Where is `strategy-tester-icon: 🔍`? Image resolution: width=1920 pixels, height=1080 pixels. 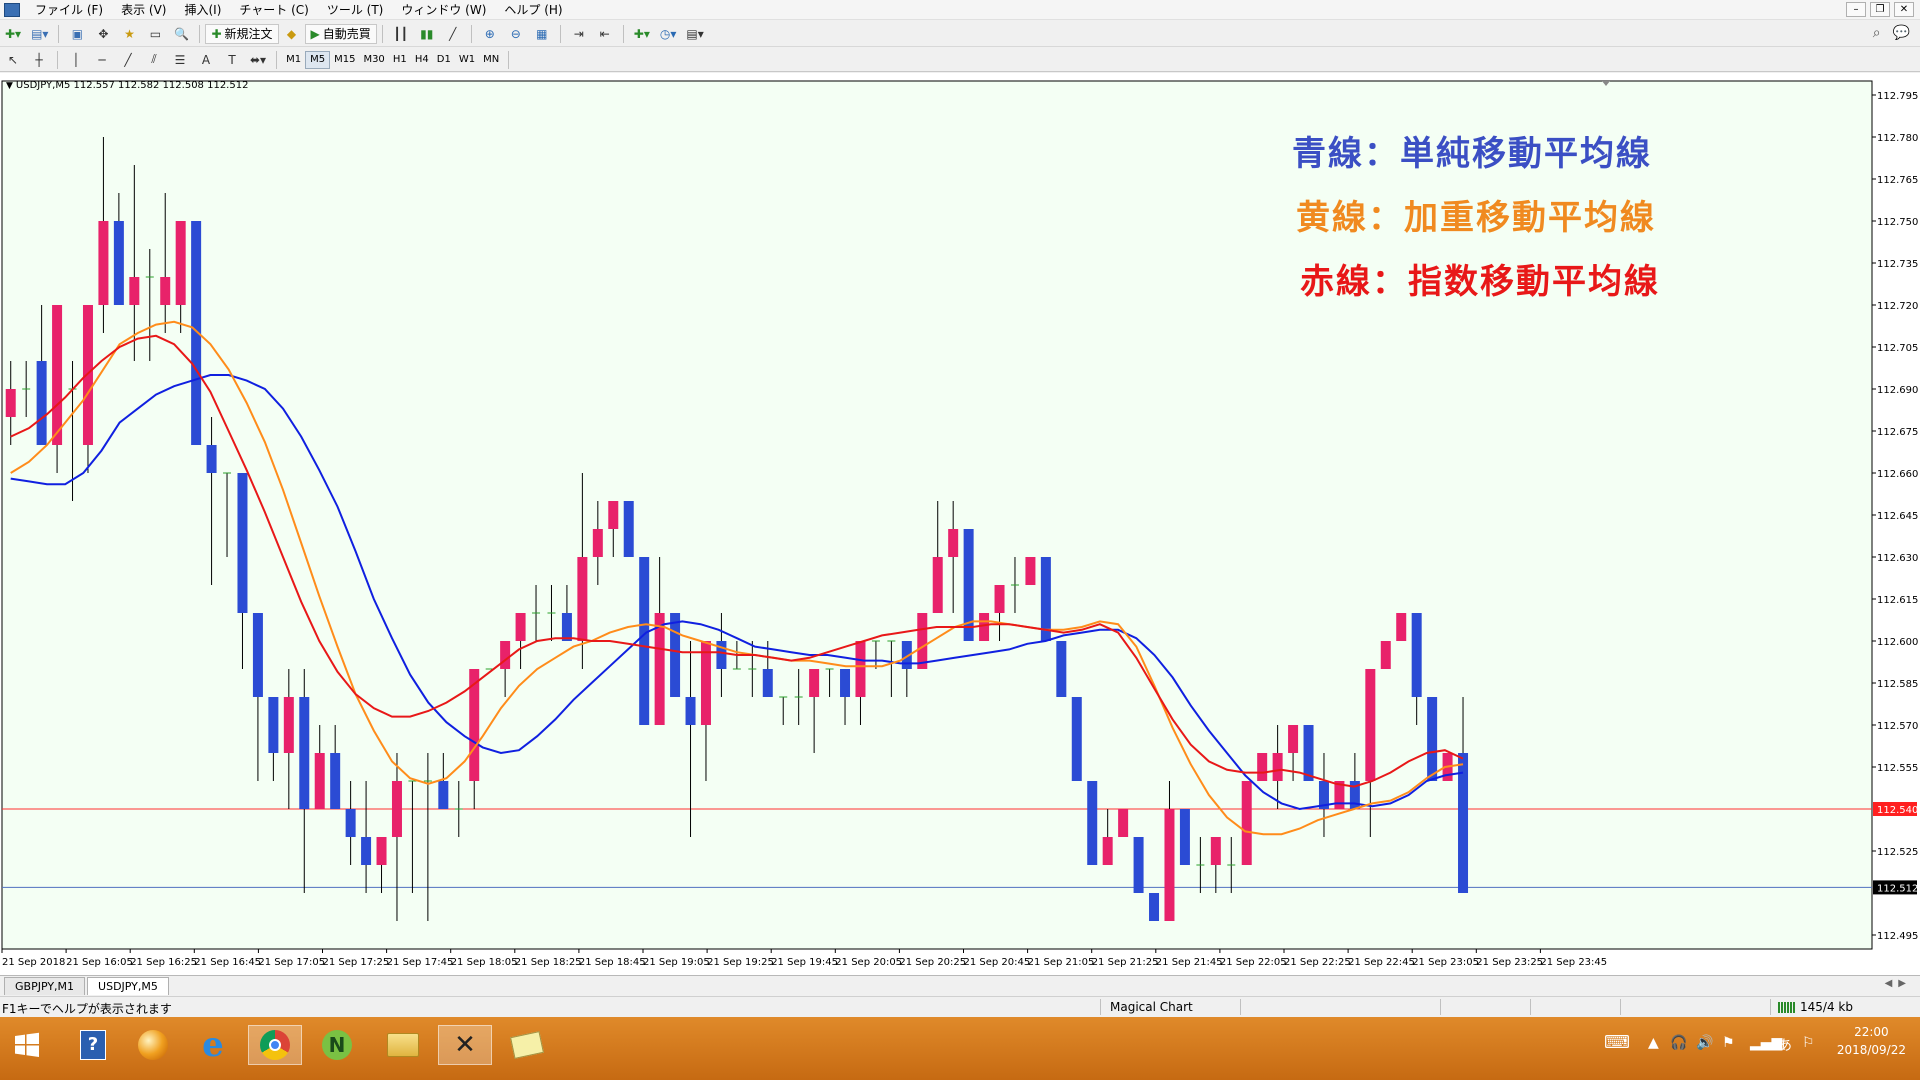
strategy-tester-icon: 🔍 is located at coordinates (181, 34).